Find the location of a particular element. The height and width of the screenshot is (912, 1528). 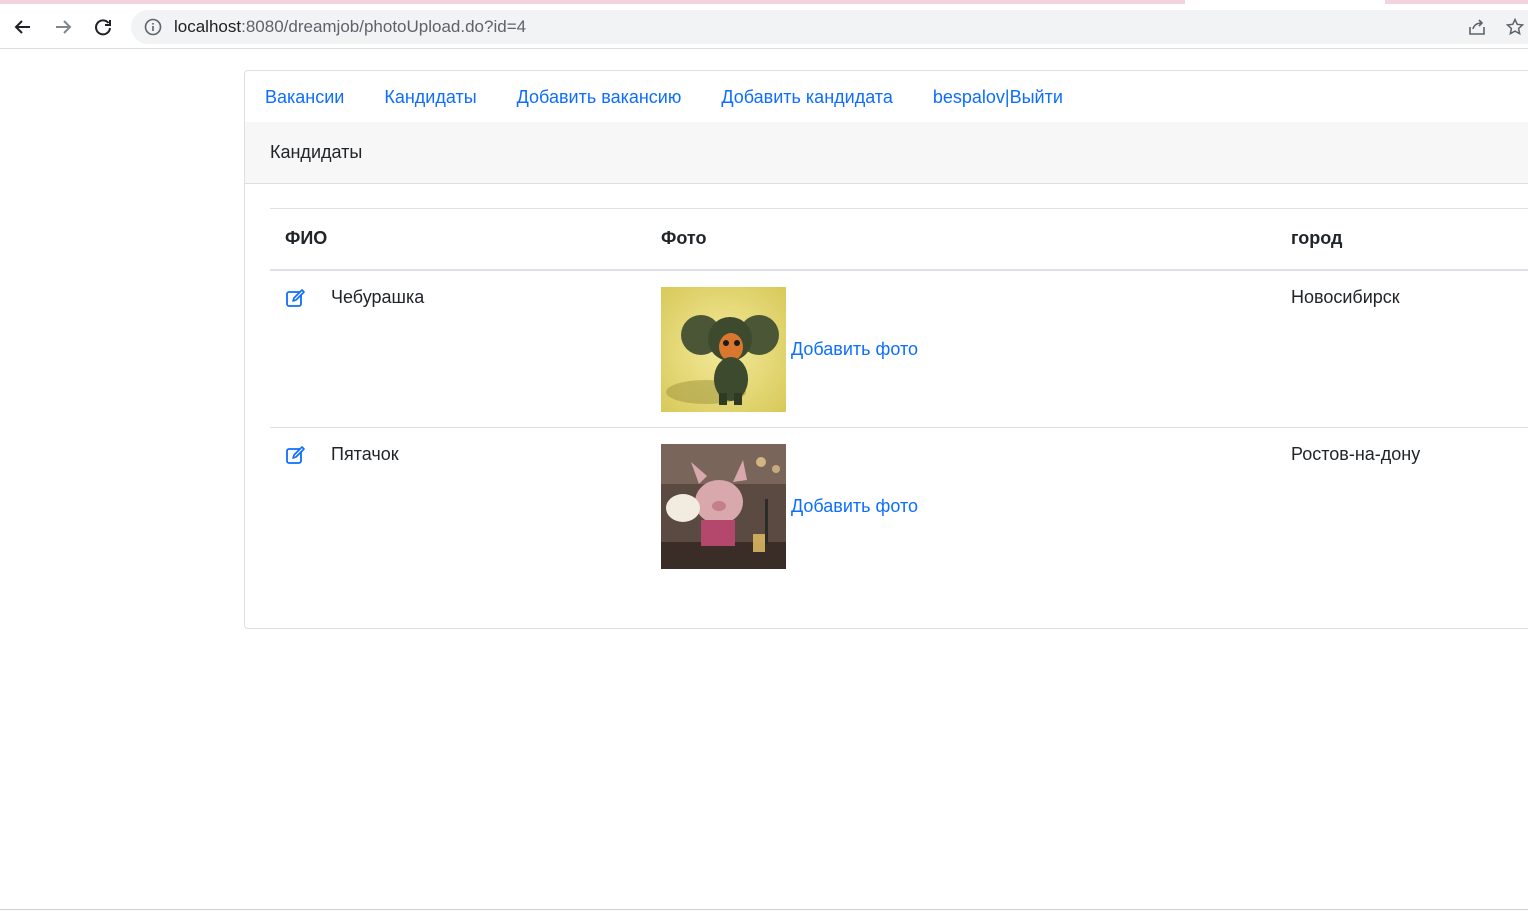

reload-icon is located at coordinates (103, 27).